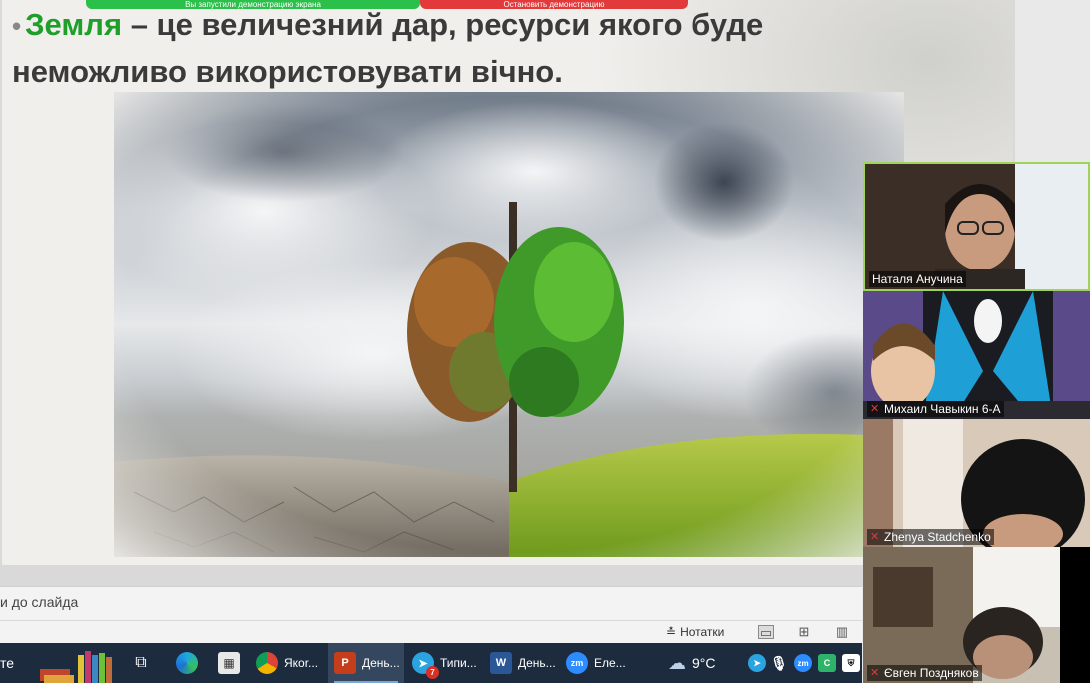 The width and height of the screenshot is (1090, 683). I want to click on status-bar: ≛ Нотатки ▭ ⊞ ▥, so click(431, 631).